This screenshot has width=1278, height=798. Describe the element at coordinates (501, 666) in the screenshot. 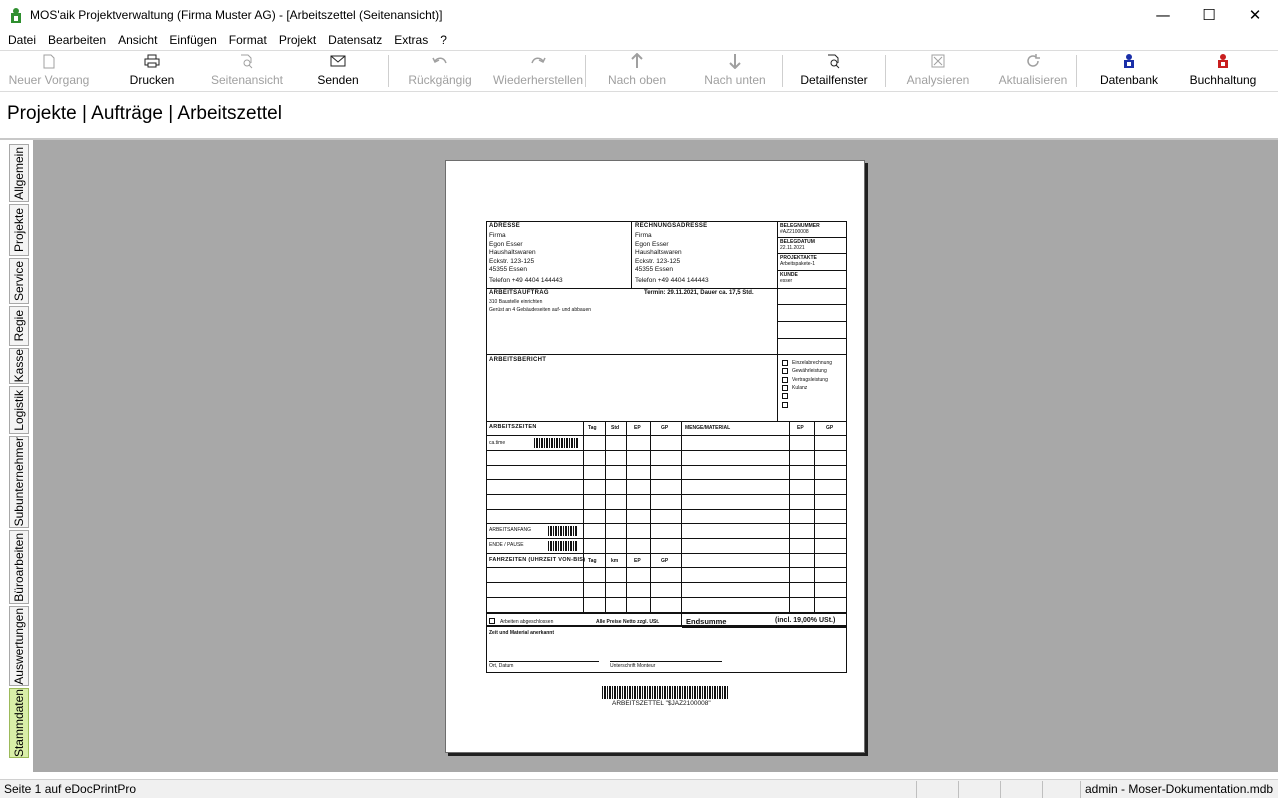

I see `place-date-label: Ort, Datum` at that location.